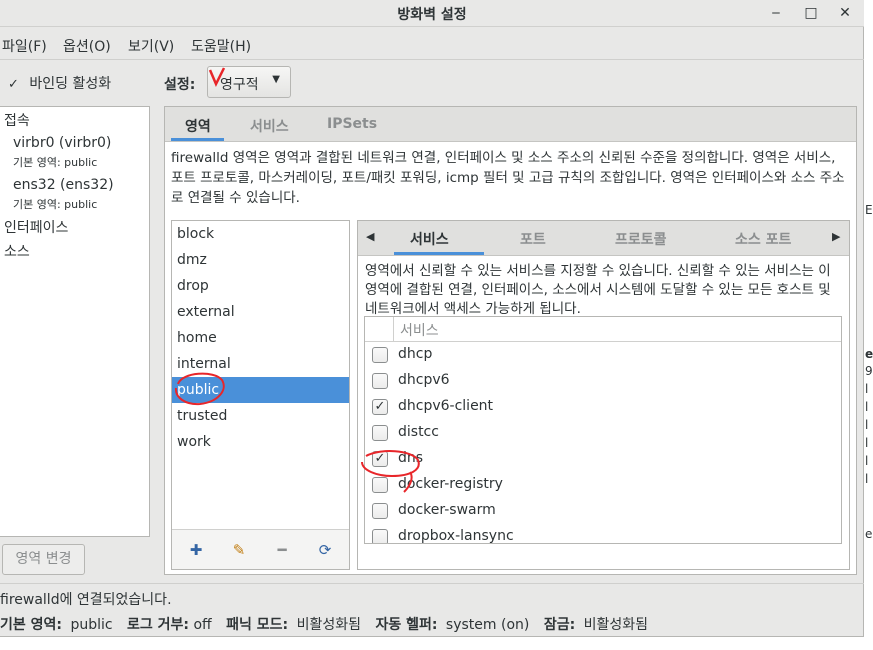 This screenshot has width=873, height=650. I want to click on tab-scroll-left-icon: ◀, so click(370, 236).